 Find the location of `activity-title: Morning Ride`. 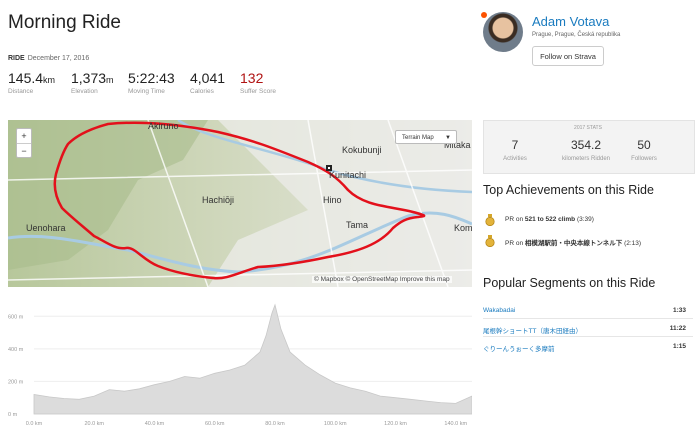

activity-title: Morning Ride is located at coordinates (64, 22).